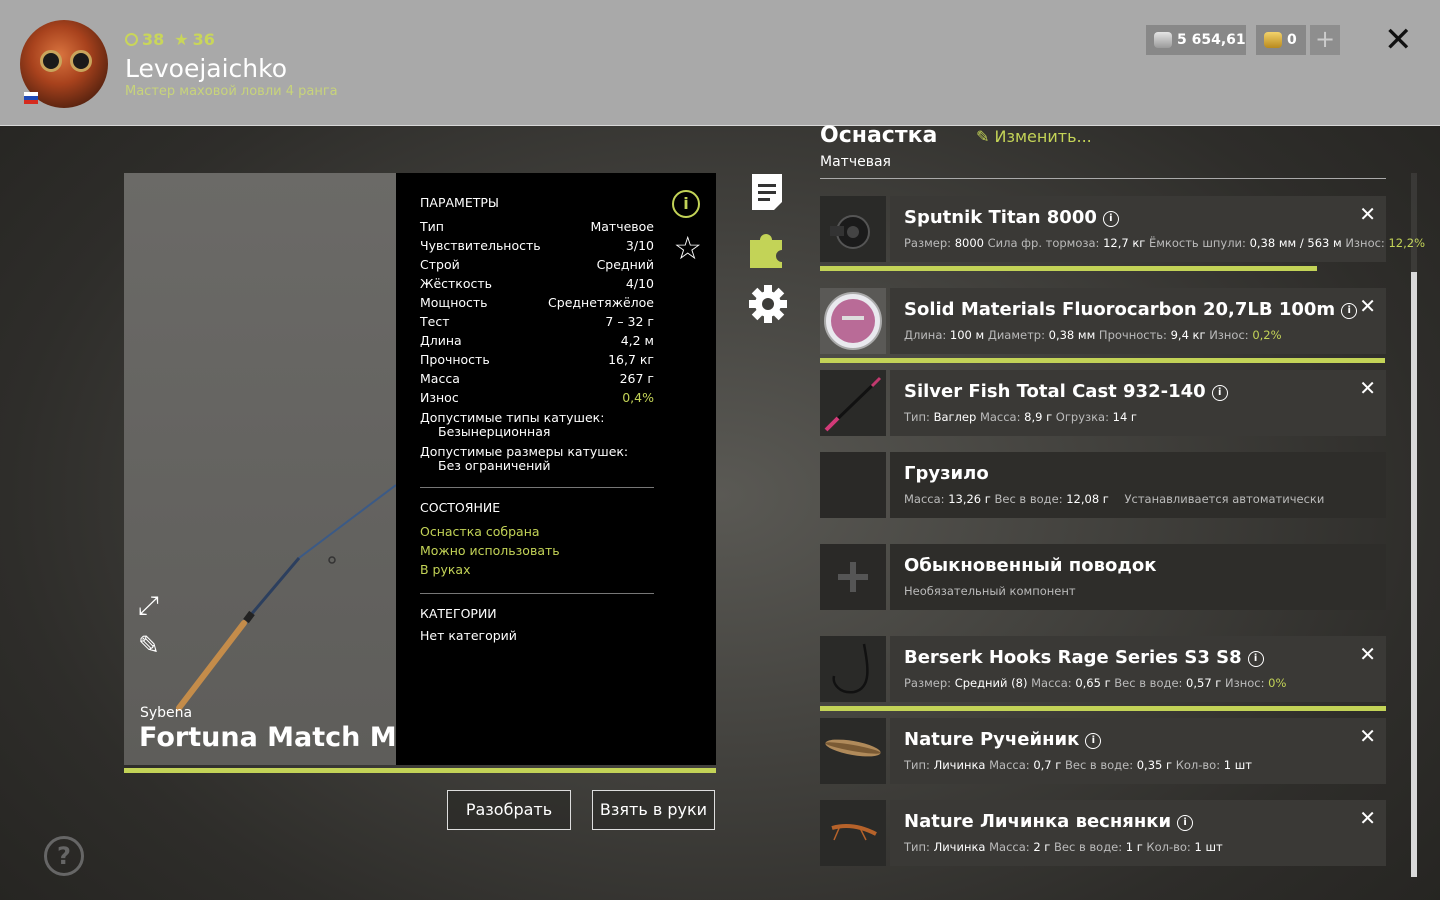  Describe the element at coordinates (149, 646) in the screenshot. I see `paint-brush-icon: ✎` at that location.